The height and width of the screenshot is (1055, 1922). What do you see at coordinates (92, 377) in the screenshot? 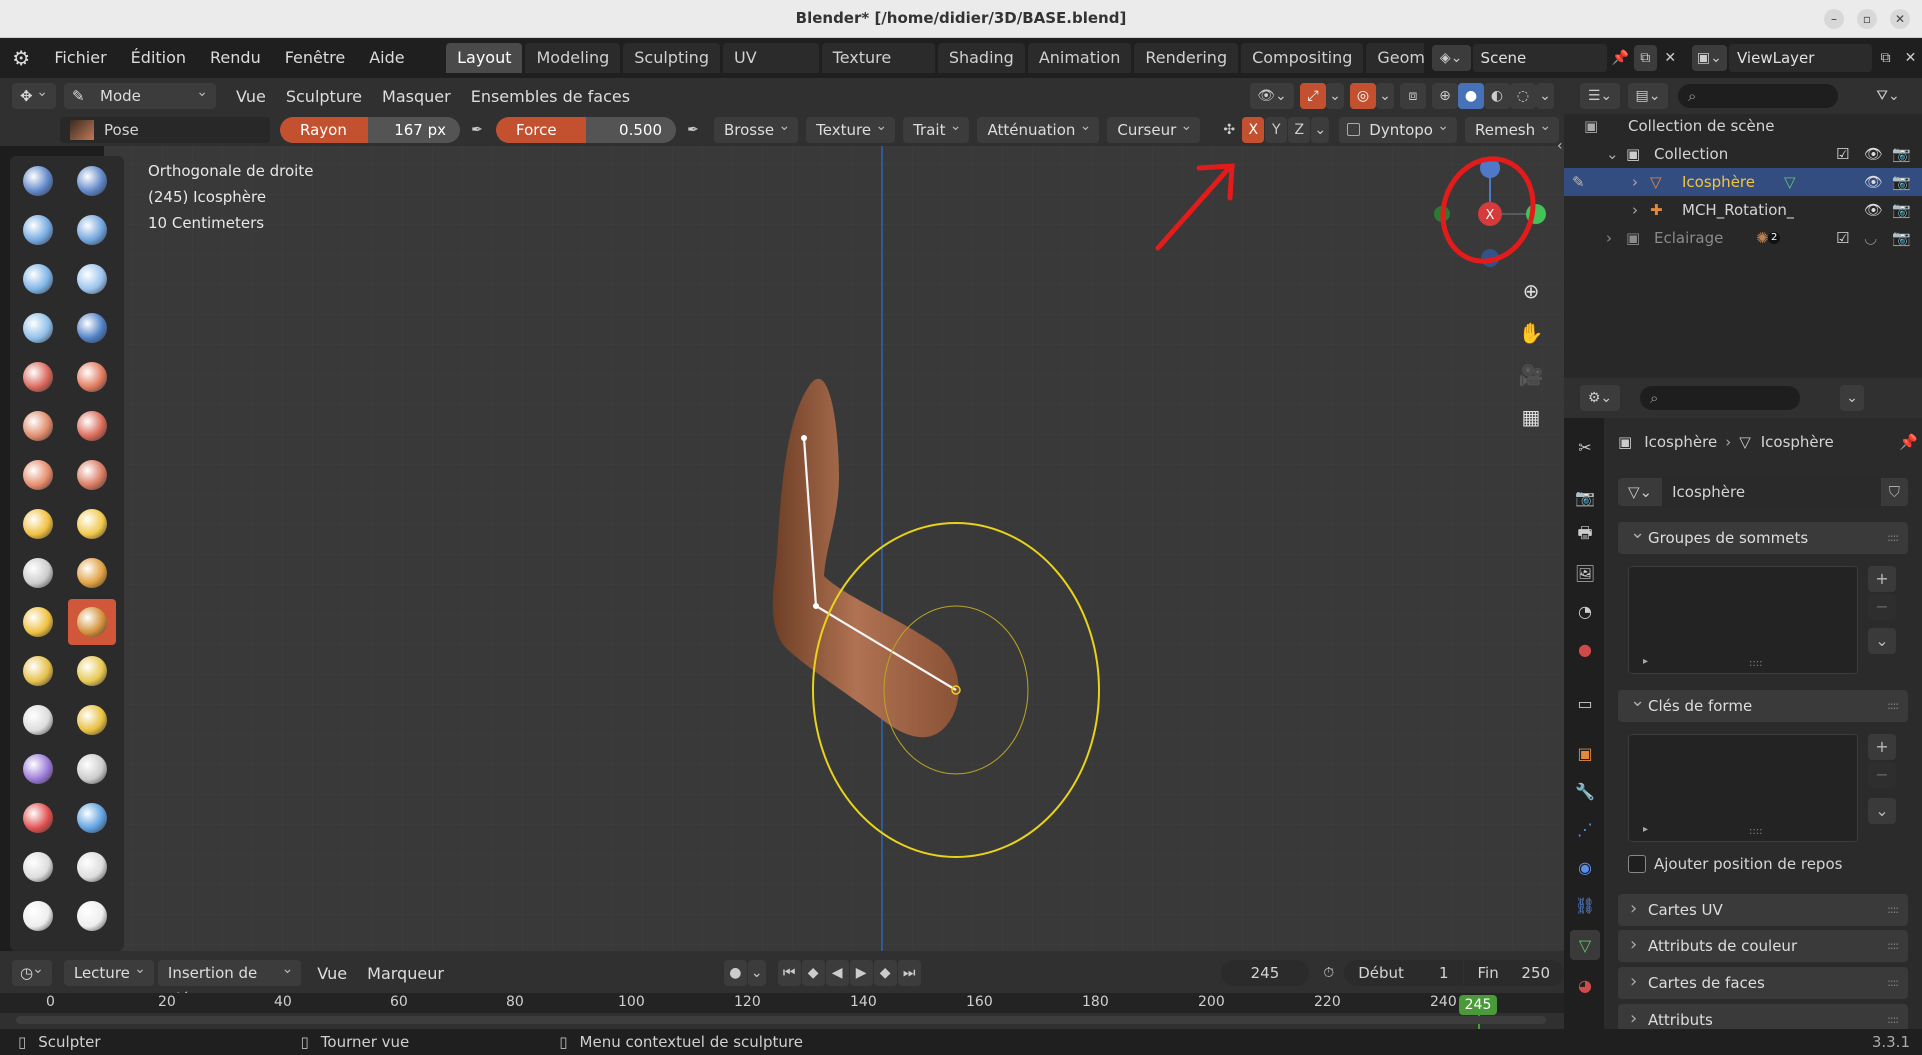
I see `smooth-tool-icon` at bounding box center [92, 377].